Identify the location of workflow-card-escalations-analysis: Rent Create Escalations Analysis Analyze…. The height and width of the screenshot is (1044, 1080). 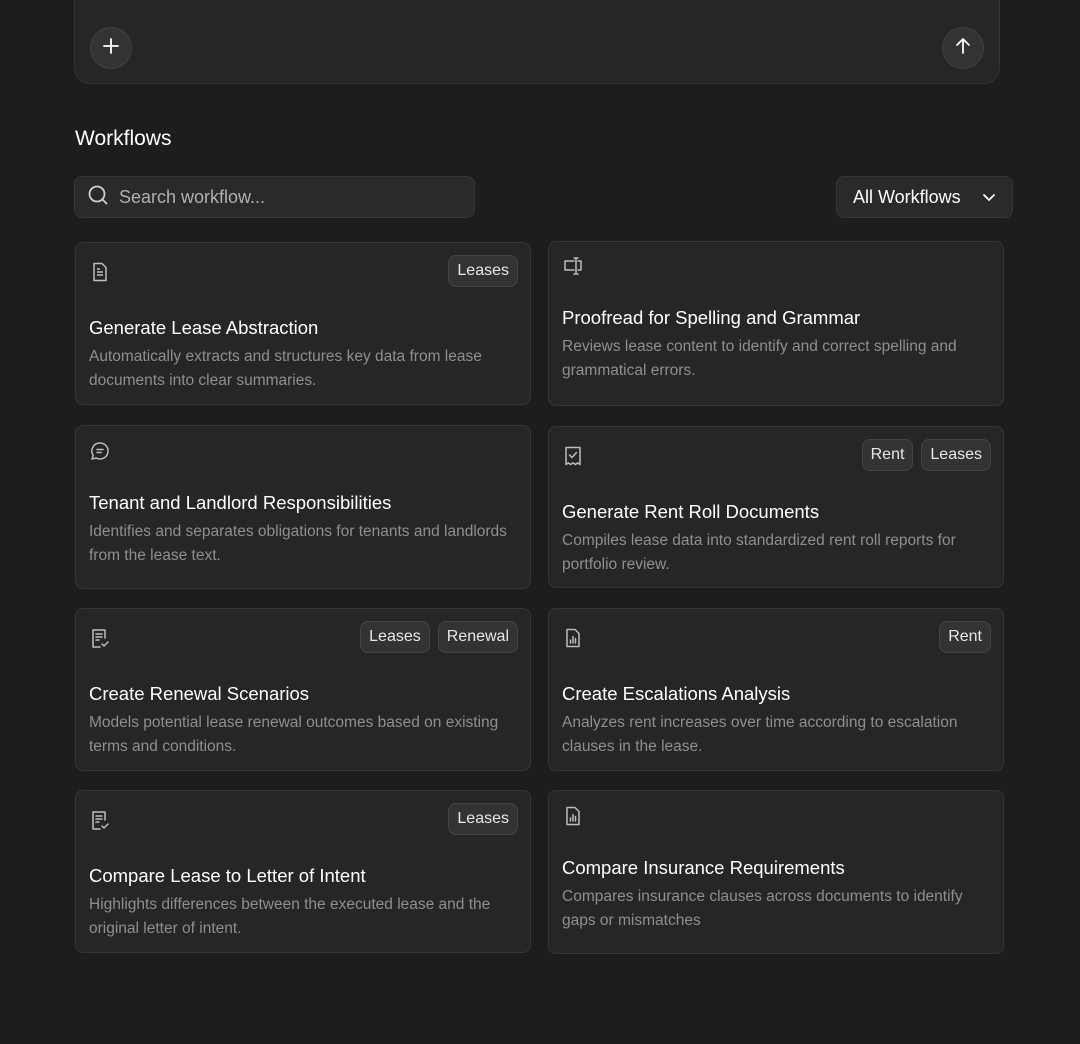
(776, 689).